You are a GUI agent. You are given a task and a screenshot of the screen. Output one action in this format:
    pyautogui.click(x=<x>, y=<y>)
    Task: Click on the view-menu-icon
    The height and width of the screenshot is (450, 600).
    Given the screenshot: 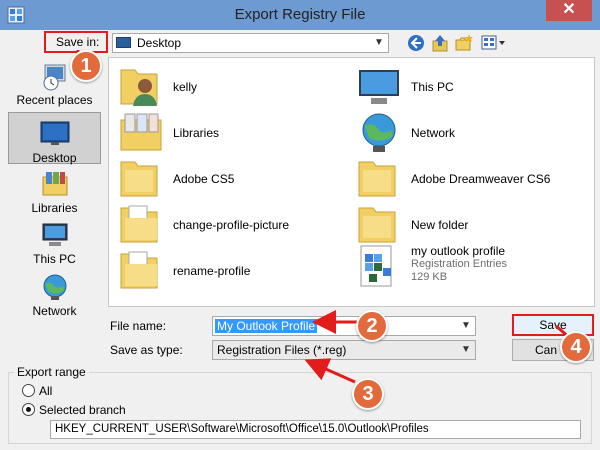 What is the action you would take?
    pyautogui.click(x=494, y=43)
    